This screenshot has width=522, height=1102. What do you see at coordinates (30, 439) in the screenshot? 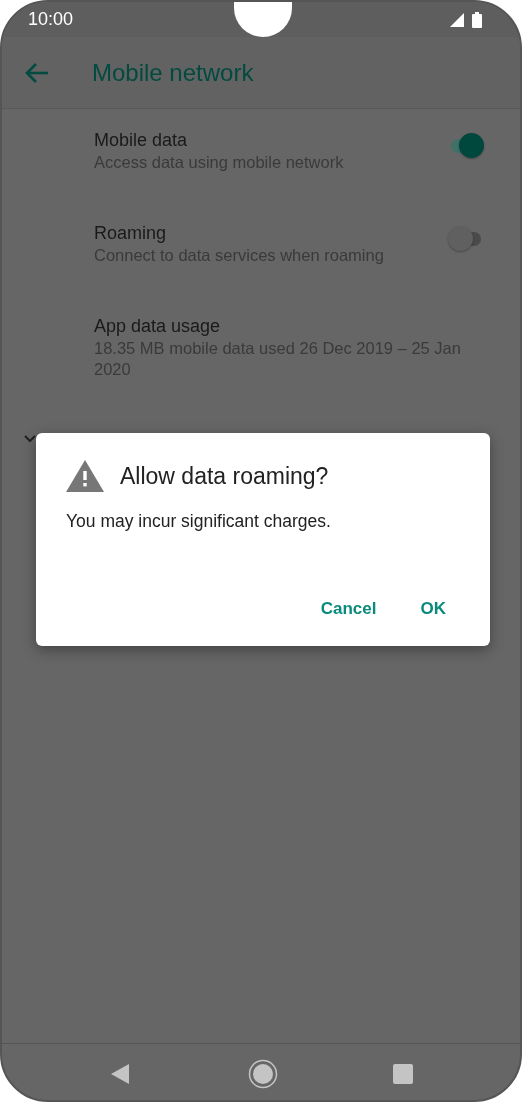
I see `chevron-icon` at bounding box center [30, 439].